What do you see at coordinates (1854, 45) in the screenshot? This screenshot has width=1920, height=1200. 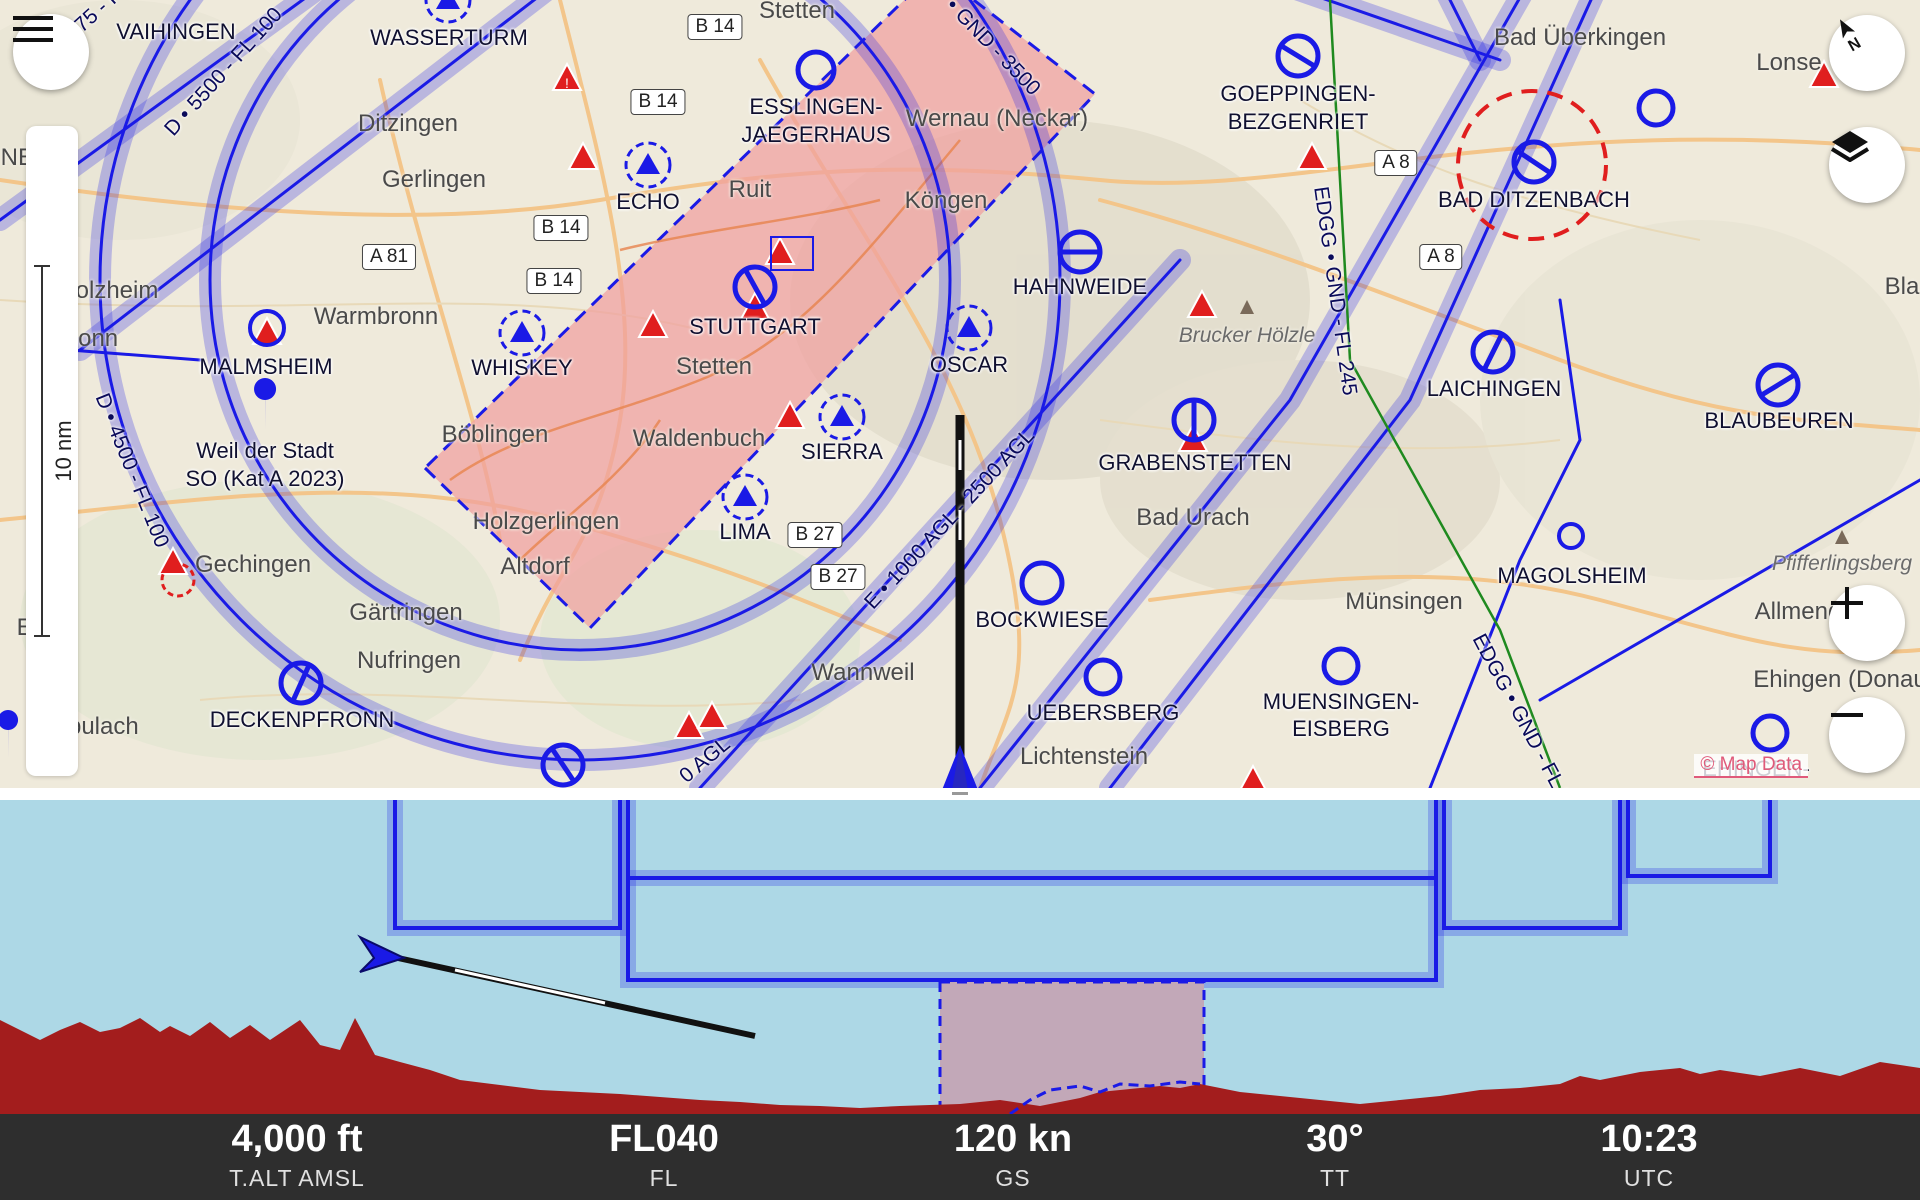 I see `svg-text: N` at bounding box center [1854, 45].